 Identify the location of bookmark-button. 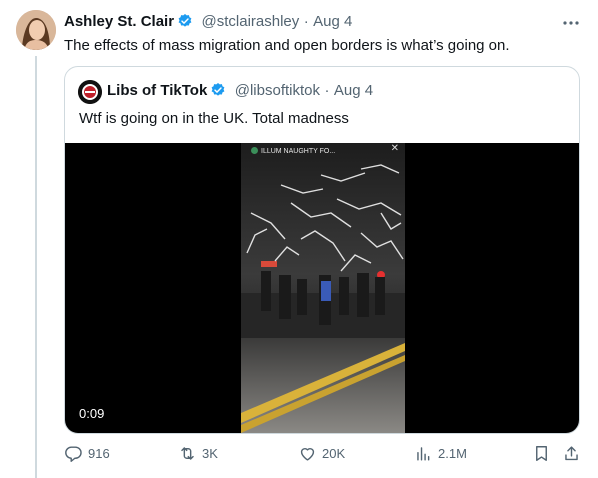
(541, 453).